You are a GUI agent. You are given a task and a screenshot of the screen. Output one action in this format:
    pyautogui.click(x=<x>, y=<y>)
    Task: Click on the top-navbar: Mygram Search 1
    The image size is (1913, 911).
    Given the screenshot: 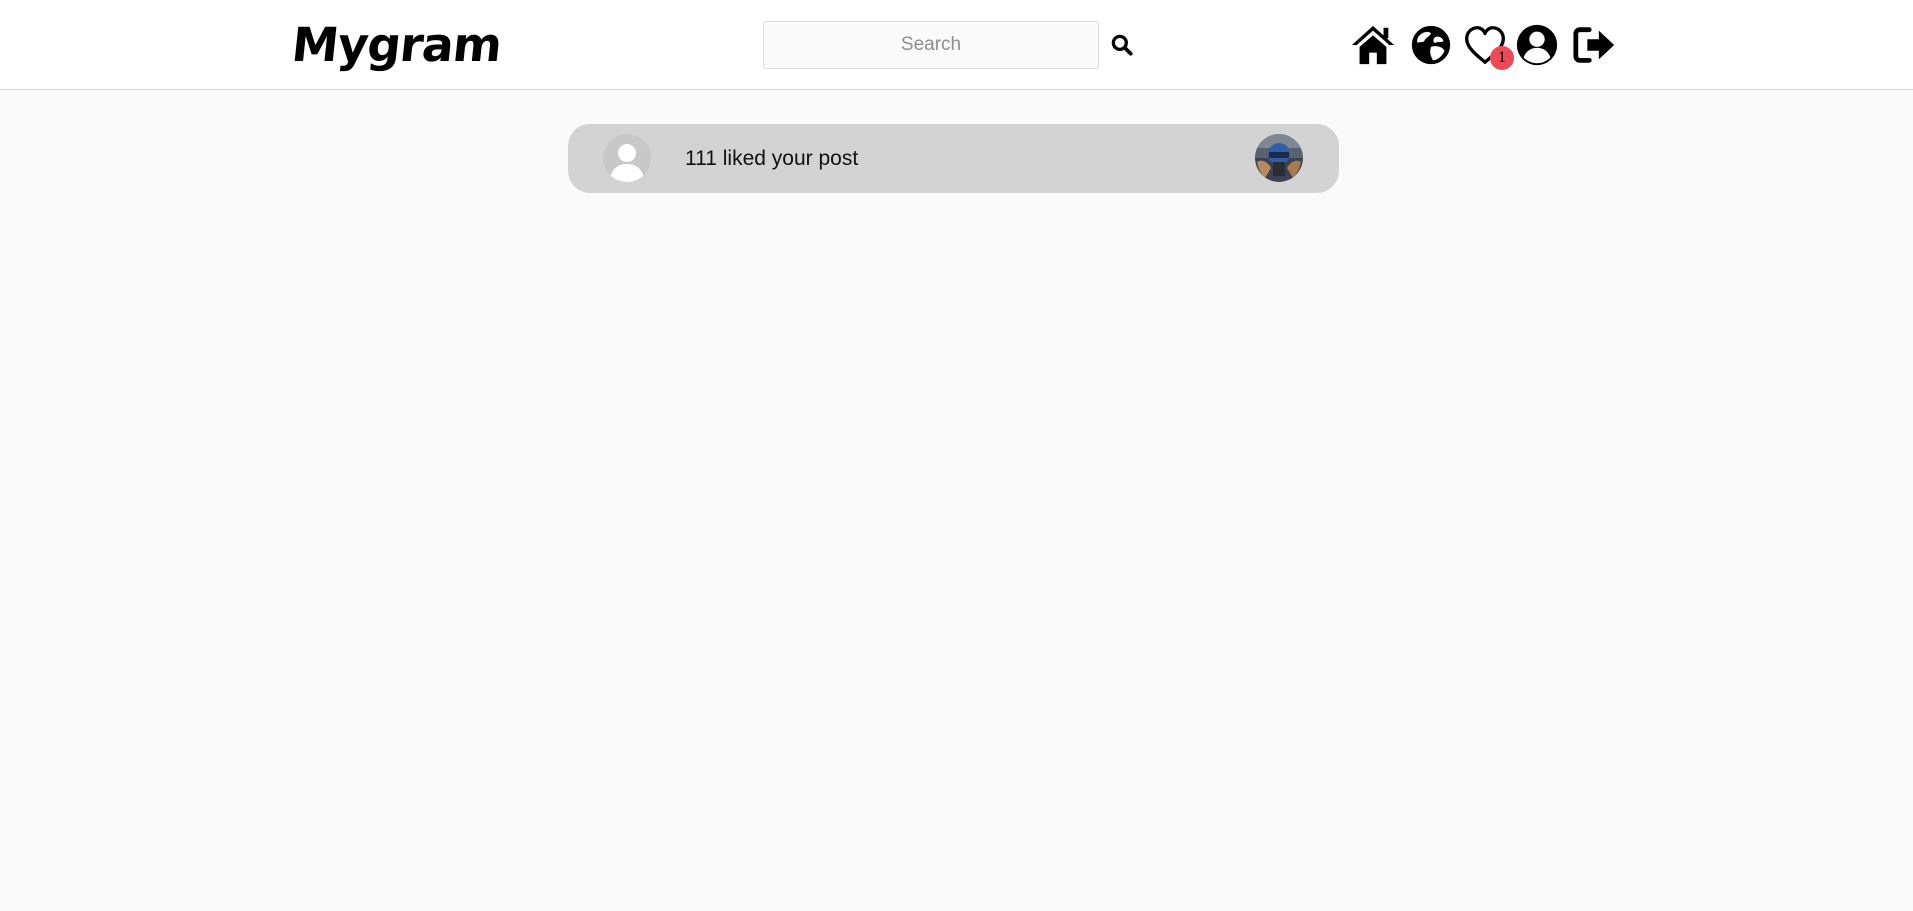 What is the action you would take?
    pyautogui.click(x=956, y=45)
    